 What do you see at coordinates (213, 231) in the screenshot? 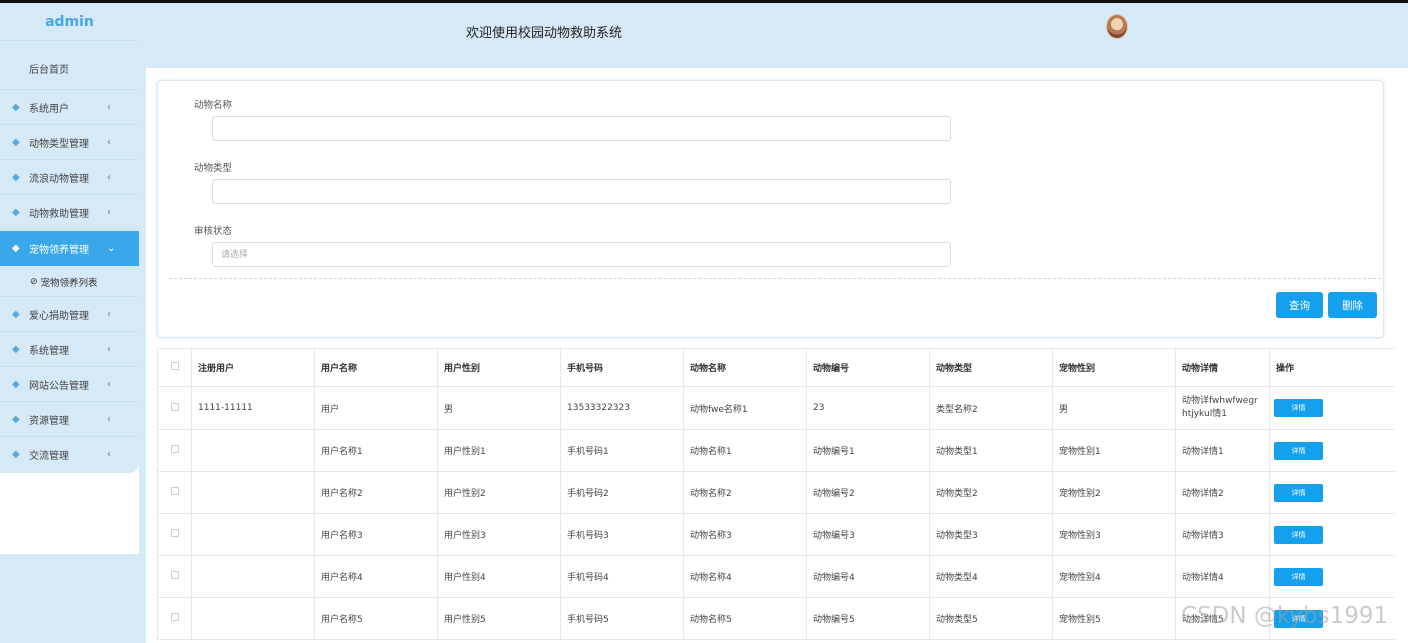
I see `review-status-label: 审核状态` at bounding box center [213, 231].